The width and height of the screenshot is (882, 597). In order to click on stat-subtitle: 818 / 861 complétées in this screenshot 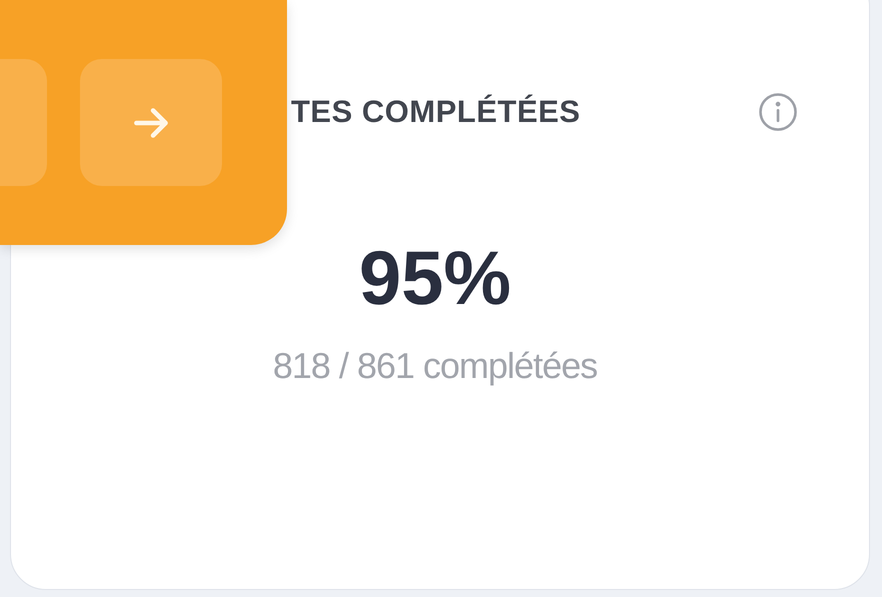, I will do `click(435, 366)`.